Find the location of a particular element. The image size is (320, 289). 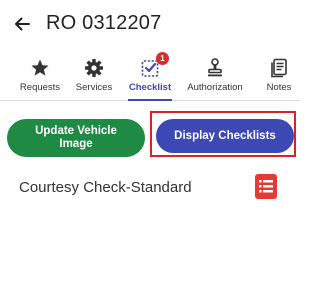

checklist-badge: 1 is located at coordinates (162, 58).